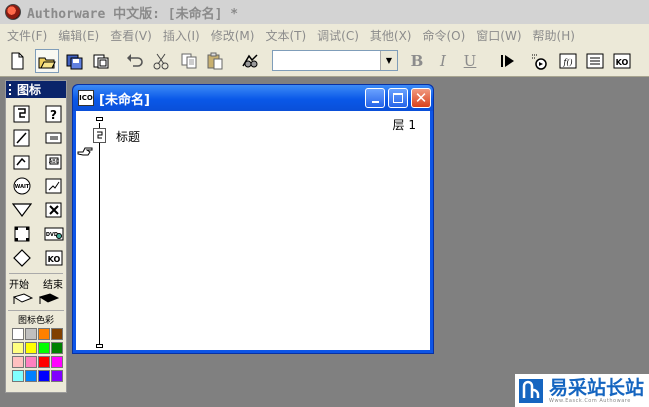 This screenshot has width=649, height=407. Describe the element at coordinates (531, 390) in the screenshot. I see `watermark-logo-icon` at that location.